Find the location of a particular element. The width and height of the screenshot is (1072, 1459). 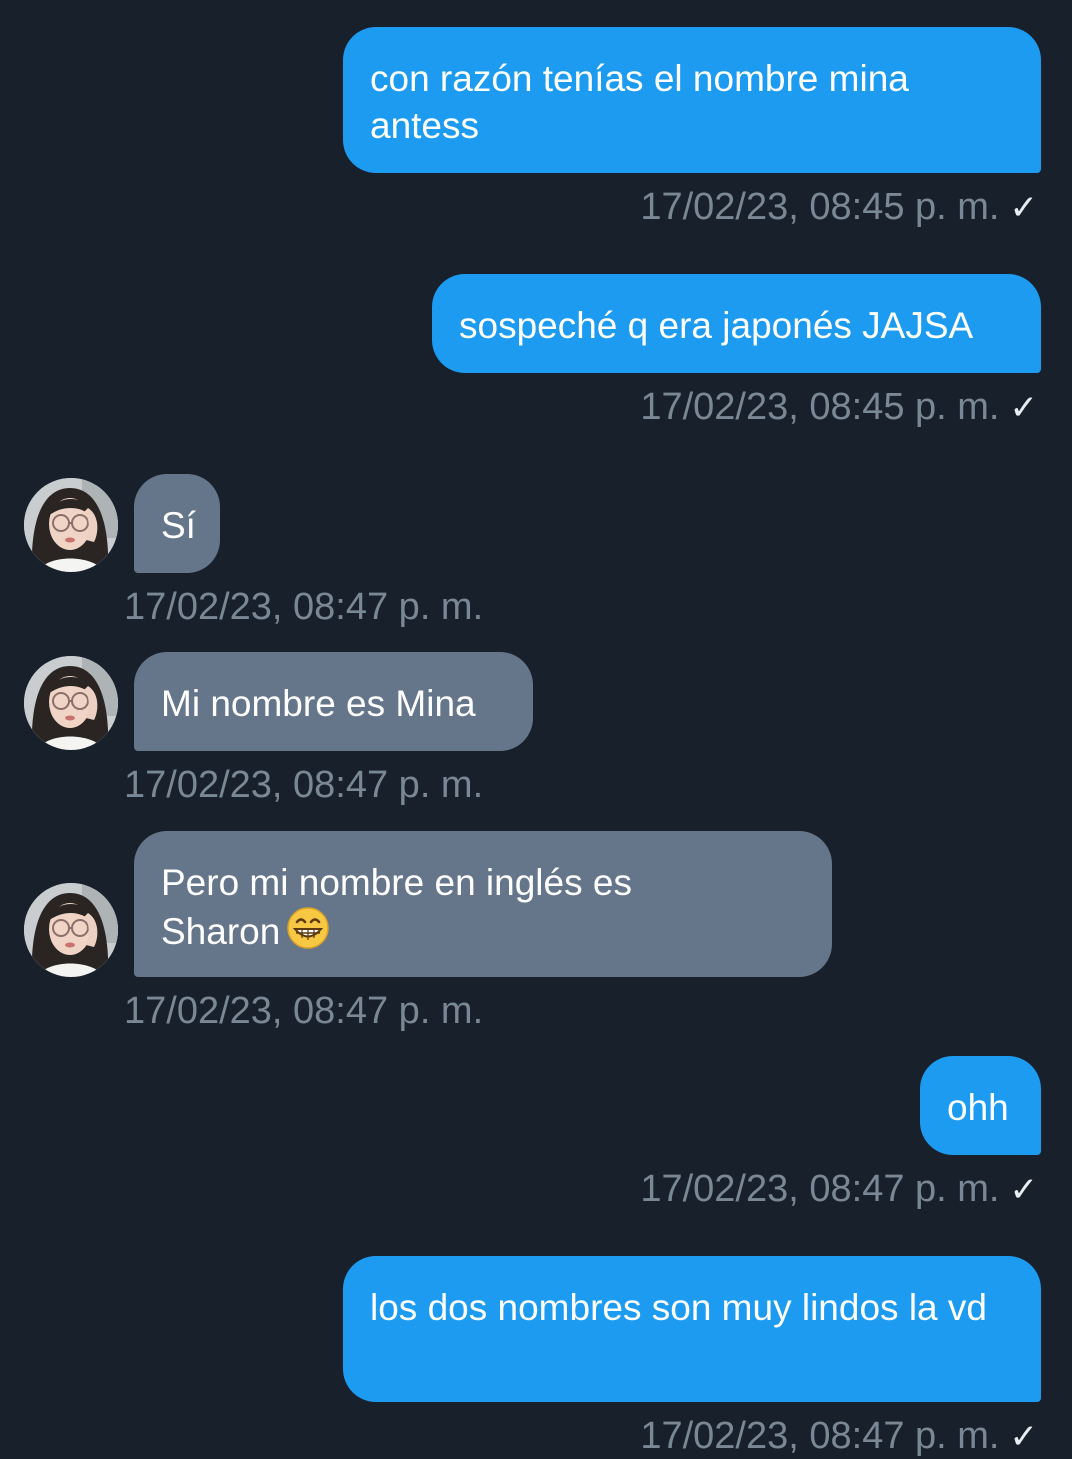

message-text-line: Pero mi nombre en inglés es is located at coordinates (396, 882).